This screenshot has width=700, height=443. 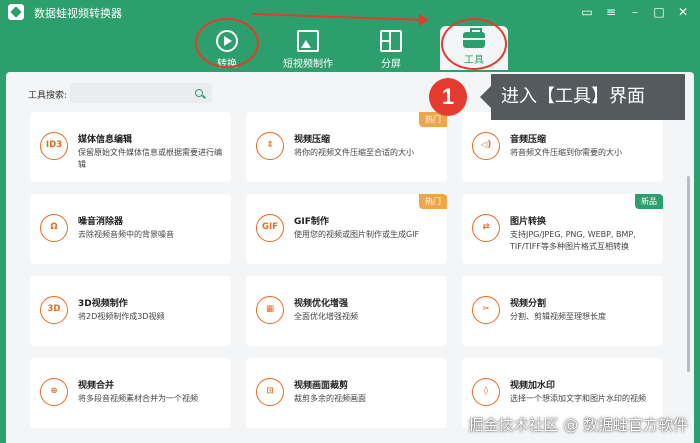 What do you see at coordinates (433, 201) in the screenshot?
I see `hot-badge: 热门` at bounding box center [433, 201].